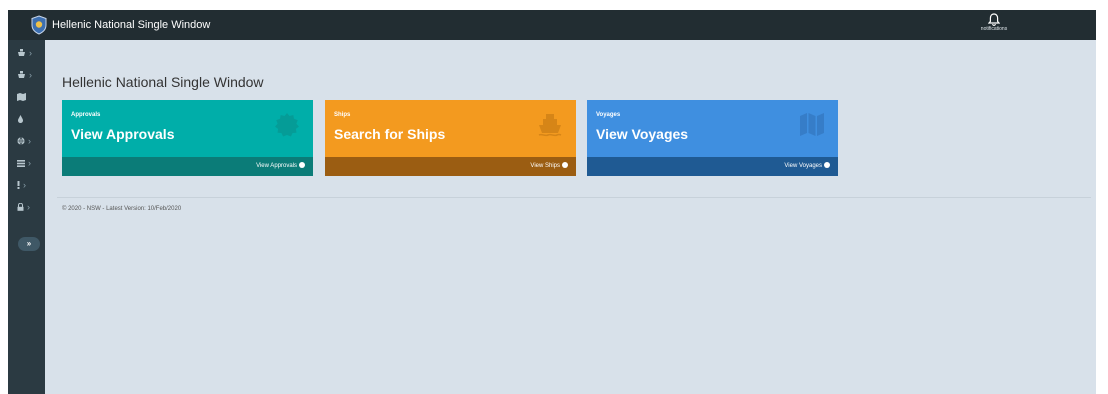 The height and width of the screenshot is (394, 1108). Describe the element at coordinates (29, 244) in the screenshot. I see `sidebar-collapse-button: »` at that location.